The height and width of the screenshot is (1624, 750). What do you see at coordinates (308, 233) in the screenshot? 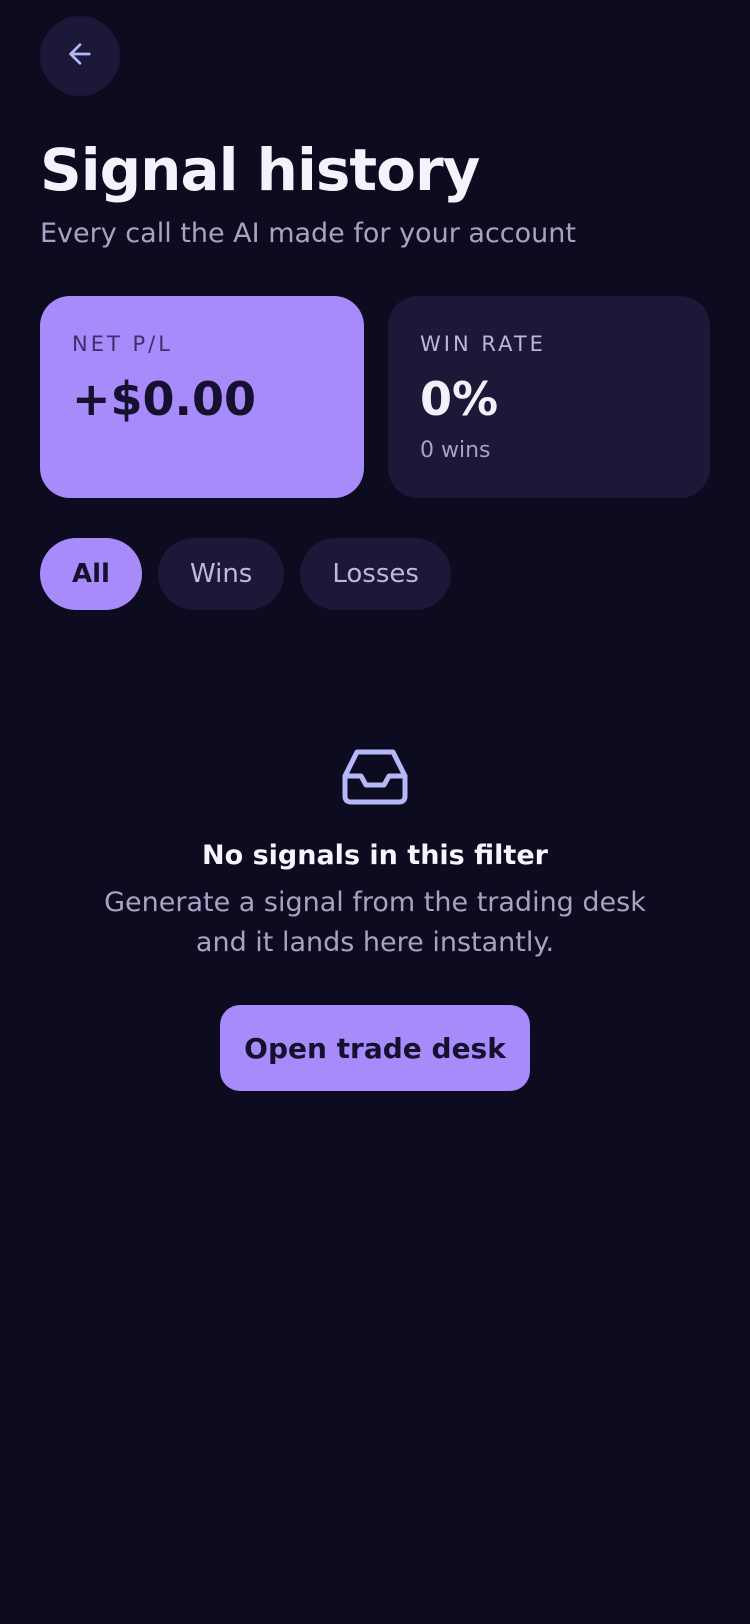
I see `page-subtitle: Every call the AI made for your account` at bounding box center [308, 233].